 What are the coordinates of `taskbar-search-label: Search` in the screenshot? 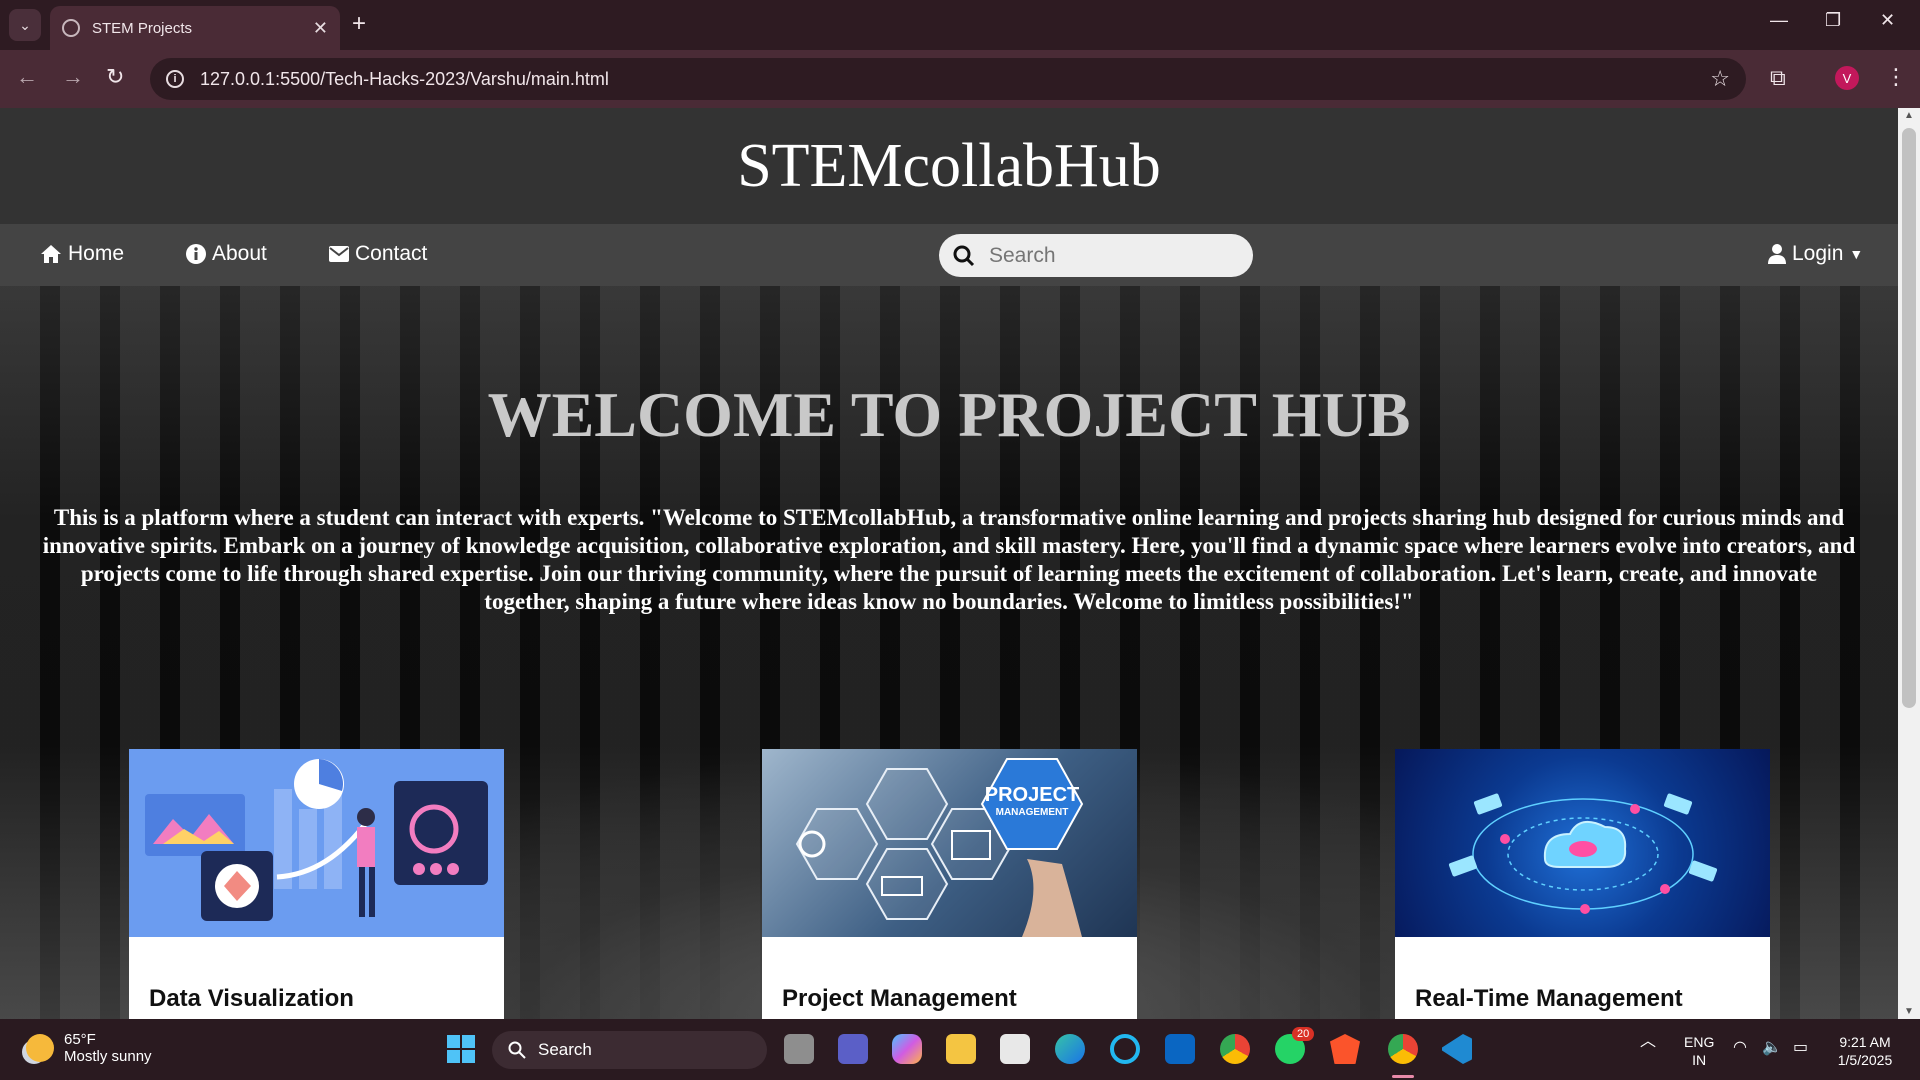 It's located at (565, 1049).